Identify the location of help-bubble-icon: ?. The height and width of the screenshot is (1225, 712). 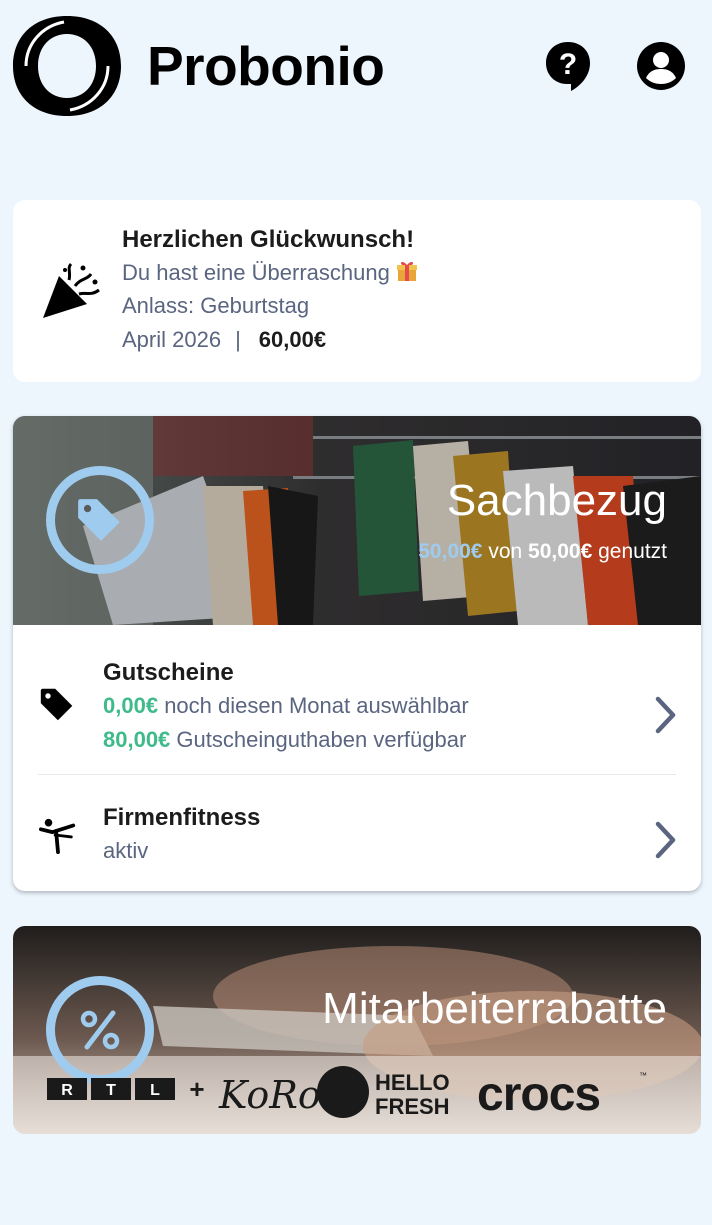
(568, 66).